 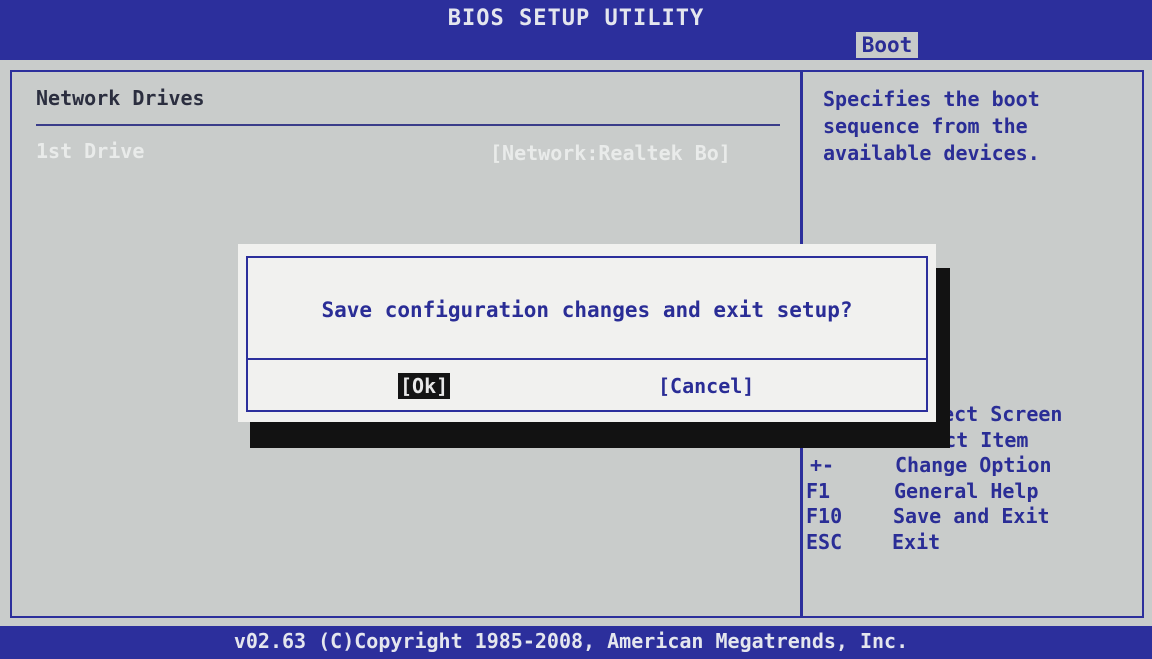 I want to click on dialog-separator, so click(x=587, y=359).